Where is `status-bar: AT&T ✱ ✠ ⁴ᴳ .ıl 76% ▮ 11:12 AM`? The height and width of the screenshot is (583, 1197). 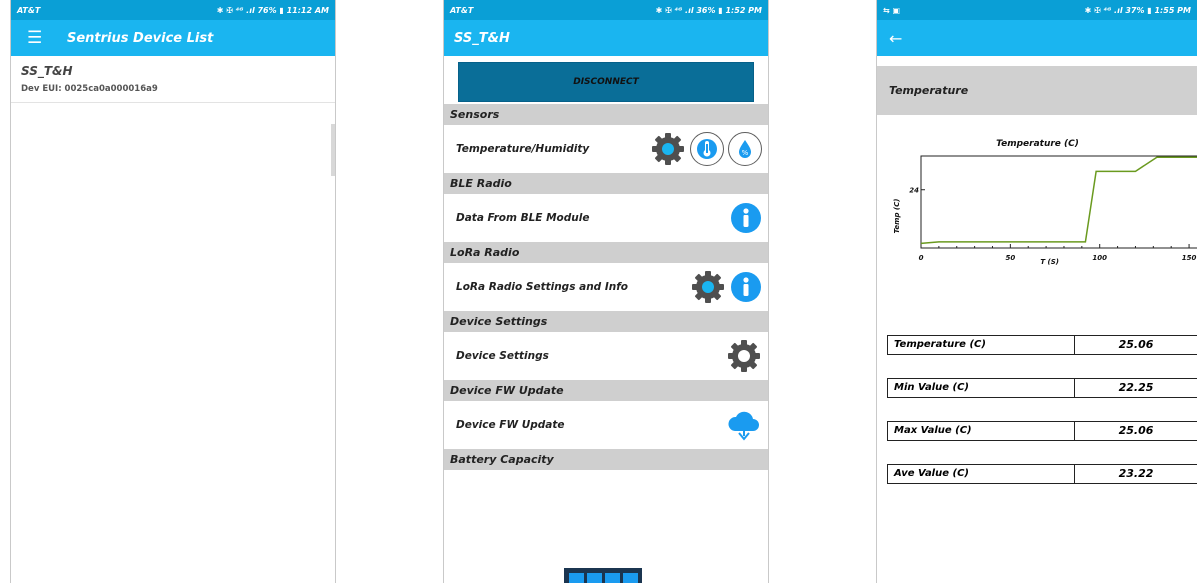
status-bar: AT&T ✱ ✠ ⁴ᴳ .ıl 76% ▮ 11:12 AM is located at coordinates (173, 10).